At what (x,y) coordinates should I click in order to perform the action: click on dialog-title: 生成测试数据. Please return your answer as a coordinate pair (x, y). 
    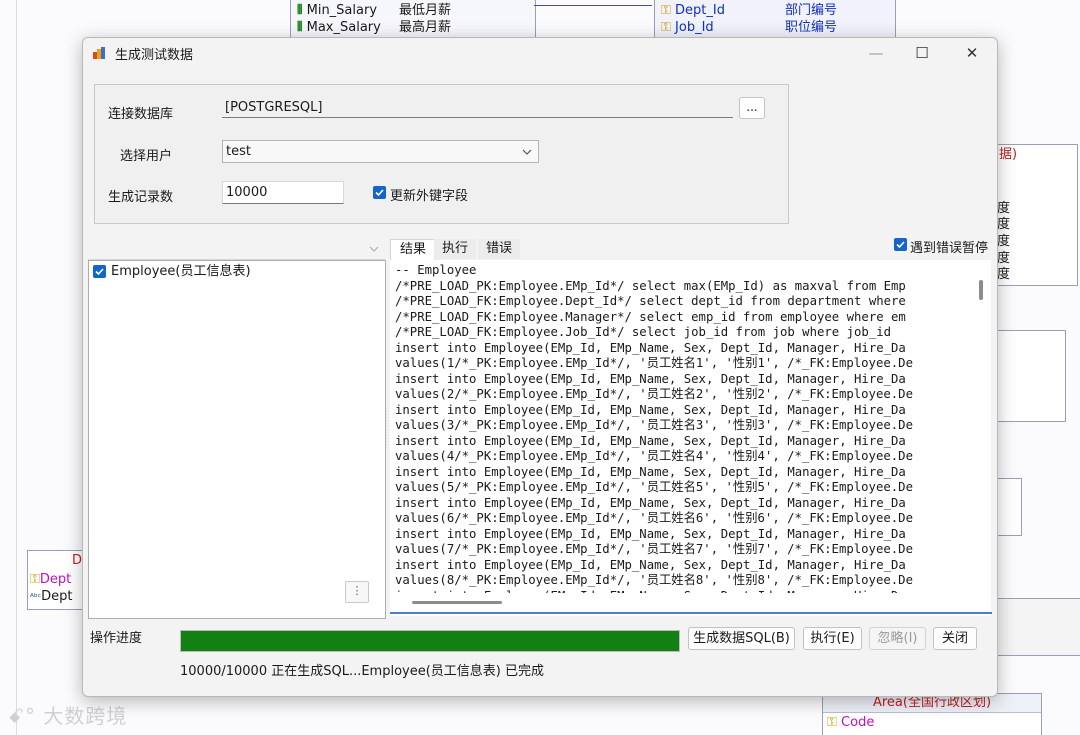
    Looking at the image, I should click on (154, 55).